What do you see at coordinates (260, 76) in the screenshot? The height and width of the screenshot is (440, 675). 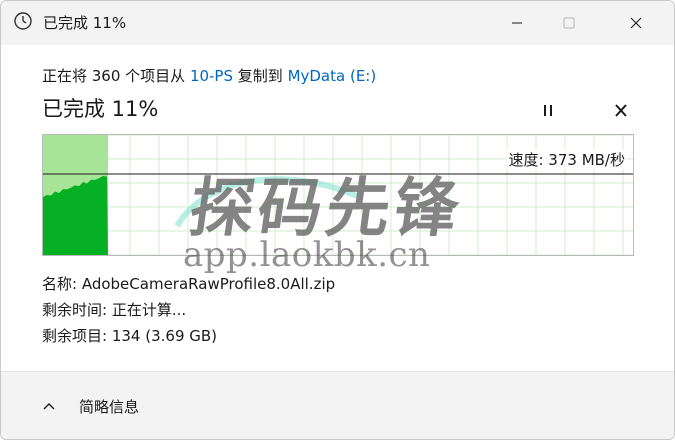 I see `summary-middle: 复制到` at bounding box center [260, 76].